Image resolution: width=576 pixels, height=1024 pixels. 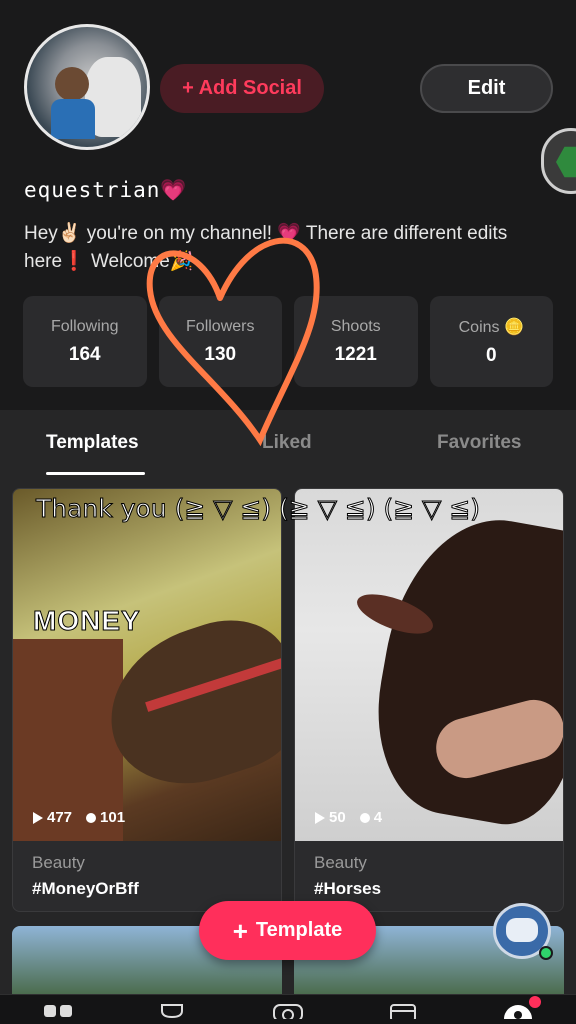 I want to click on home-icon, so click(x=58, y=1013).